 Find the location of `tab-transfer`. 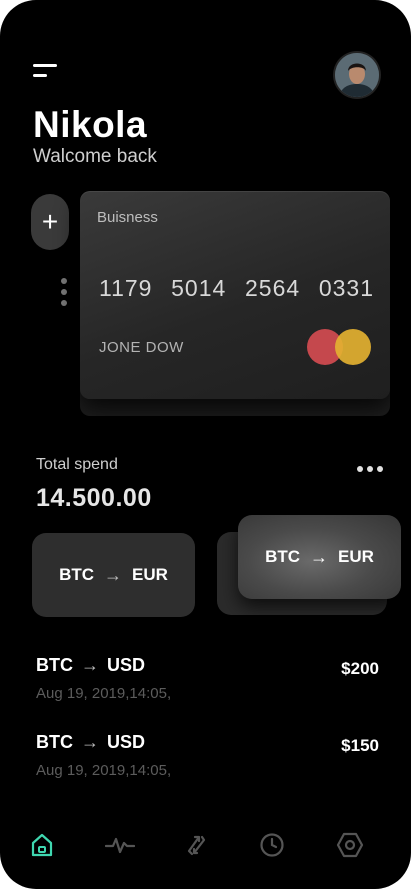

tab-transfer is located at coordinates (196, 845).